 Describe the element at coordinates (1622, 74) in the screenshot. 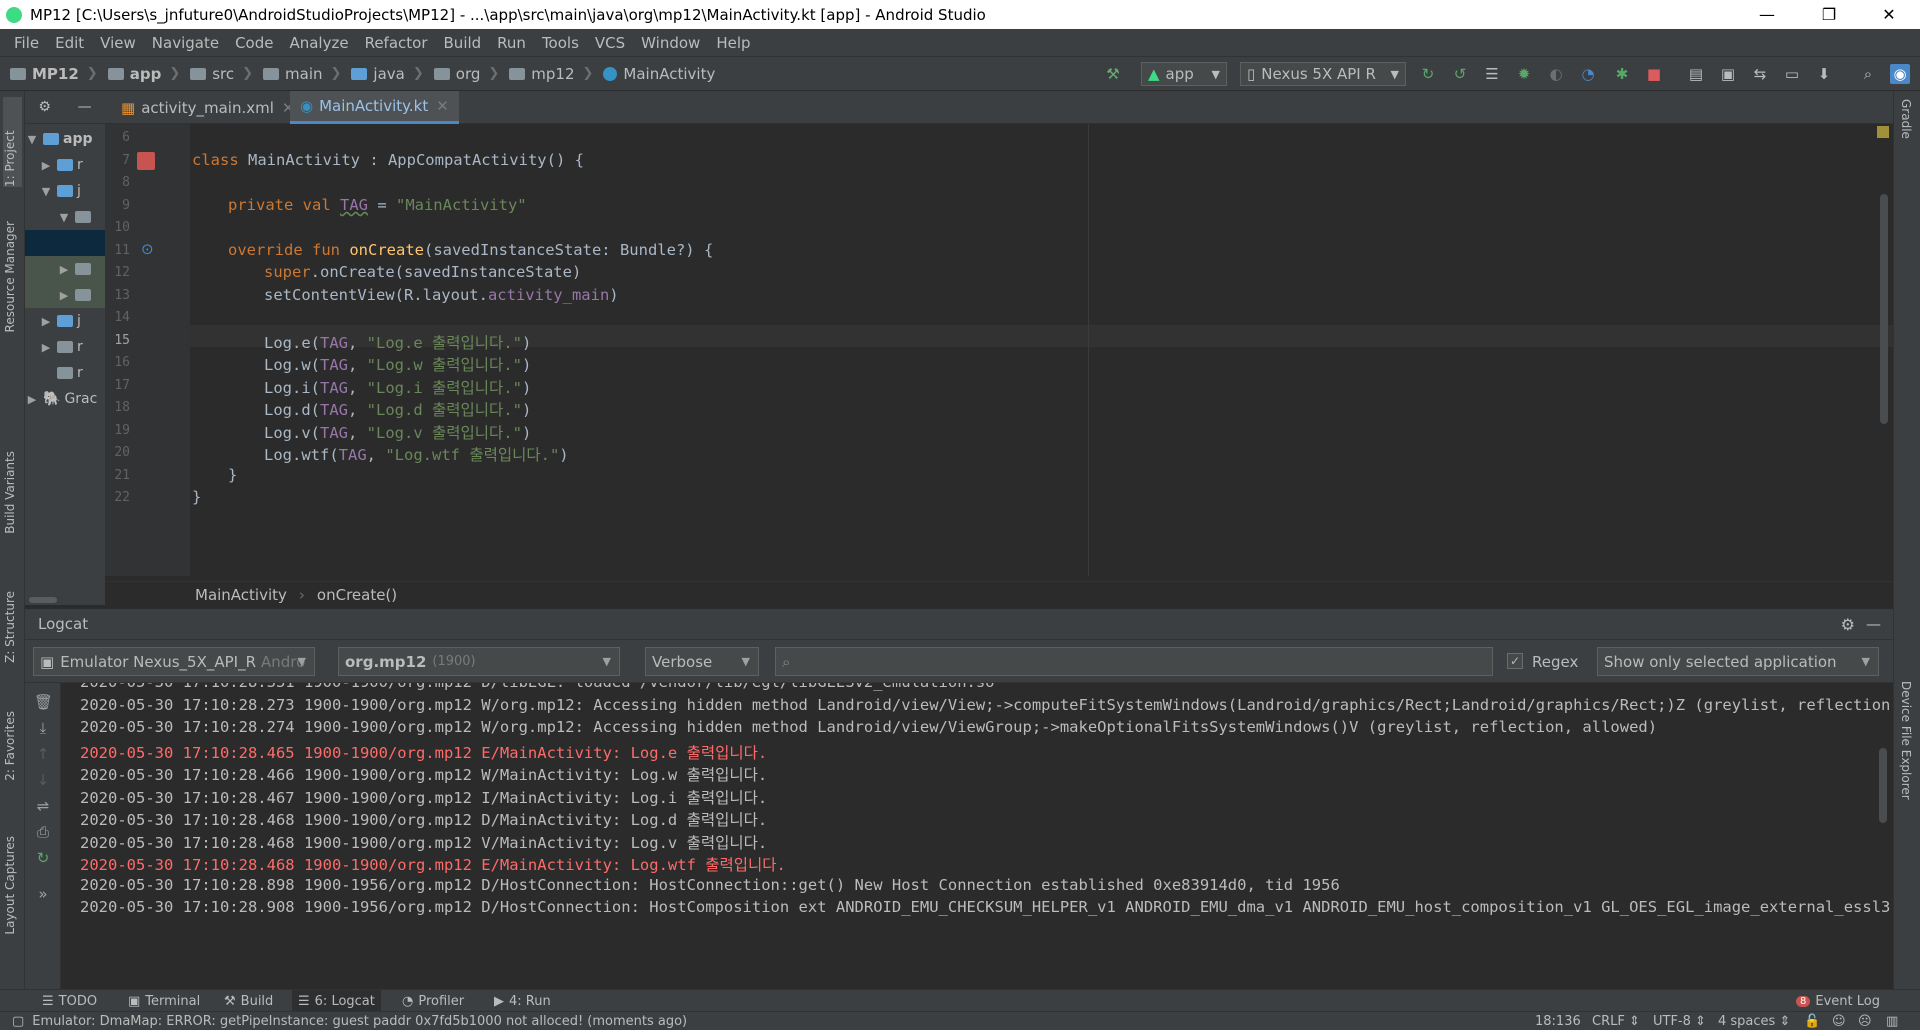

I see `attach-debugger-icon: ✱` at that location.